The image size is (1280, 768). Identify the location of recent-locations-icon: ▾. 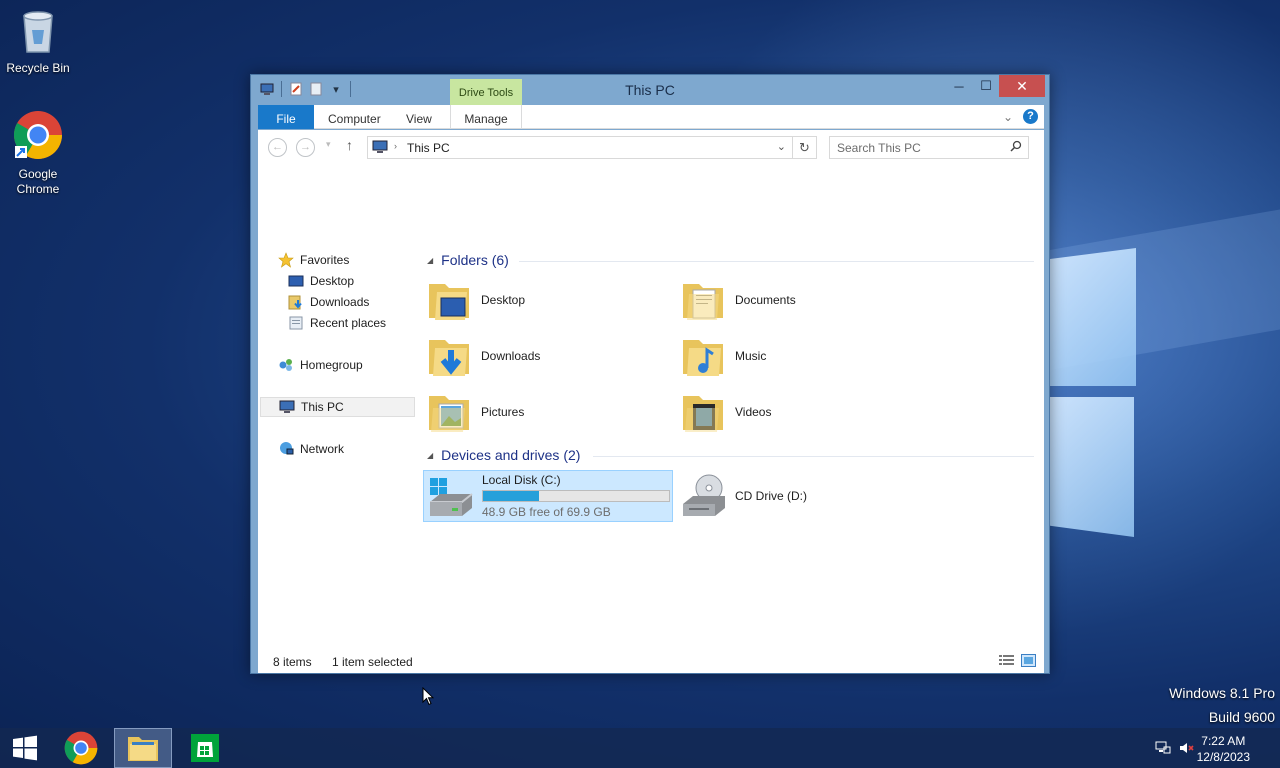
(328, 144).